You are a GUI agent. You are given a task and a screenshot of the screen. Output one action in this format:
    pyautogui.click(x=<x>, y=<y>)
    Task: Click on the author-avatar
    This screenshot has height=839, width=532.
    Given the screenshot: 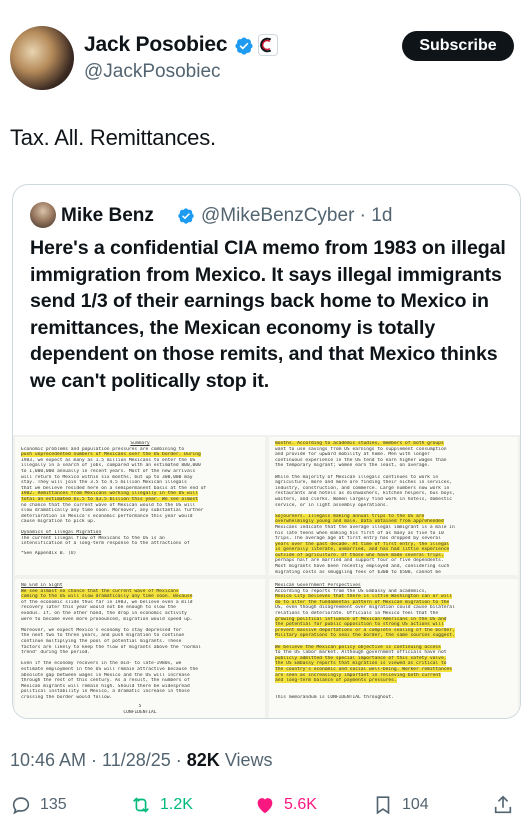 What is the action you would take?
    pyautogui.click(x=42, y=58)
    